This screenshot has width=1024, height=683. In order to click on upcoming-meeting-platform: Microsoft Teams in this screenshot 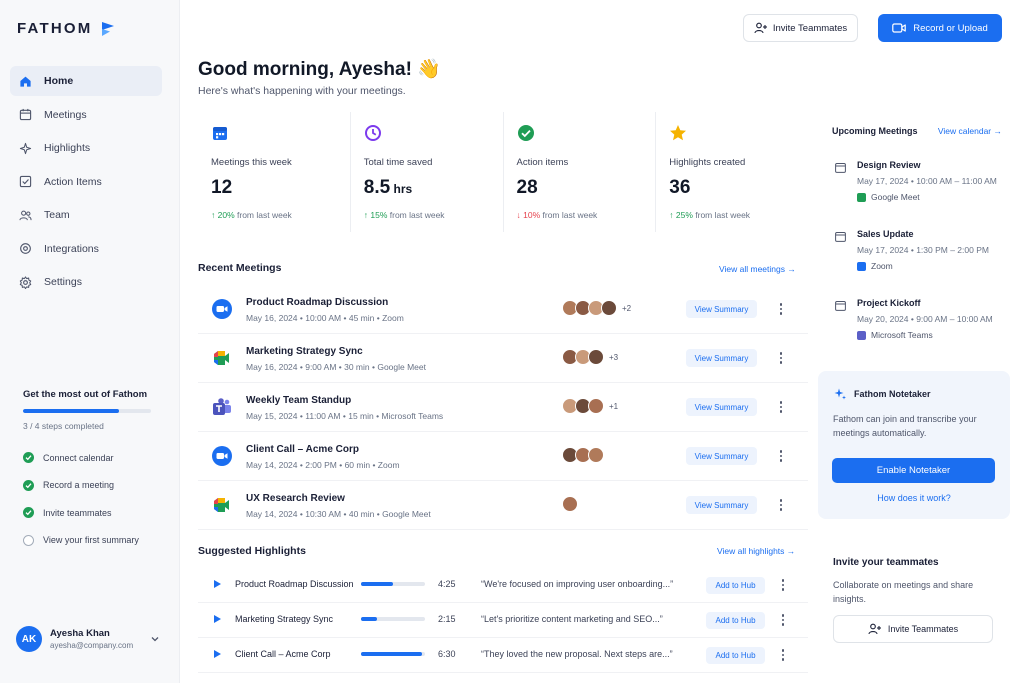, I will do `click(895, 335)`.